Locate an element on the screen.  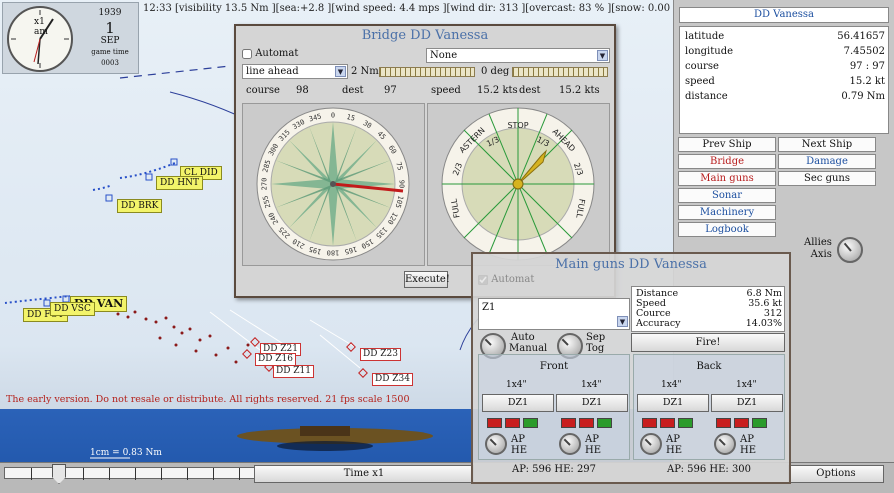
clock-month: SEP is located at coordinates (110, 41).